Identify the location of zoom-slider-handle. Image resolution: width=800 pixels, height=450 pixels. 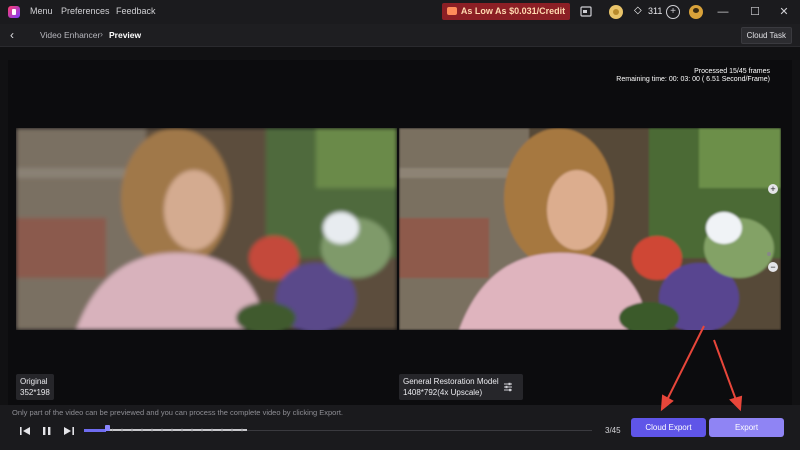
(769, 254).